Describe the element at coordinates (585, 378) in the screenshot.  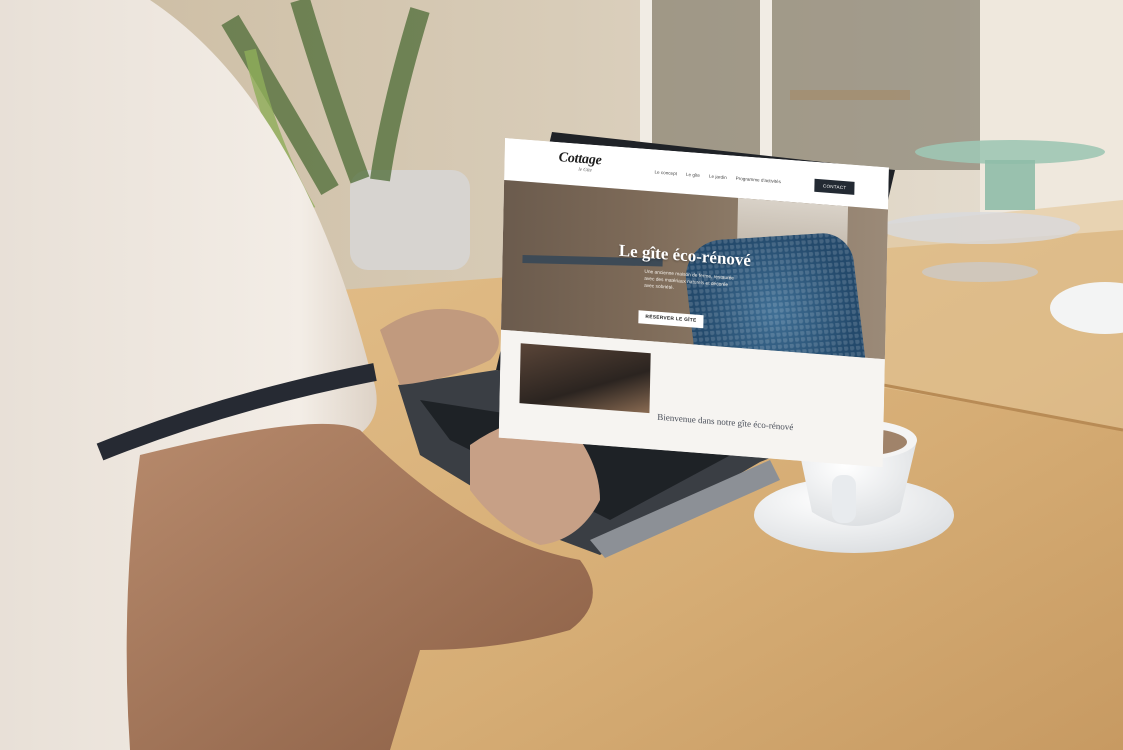
I see `interior-photo` at that location.